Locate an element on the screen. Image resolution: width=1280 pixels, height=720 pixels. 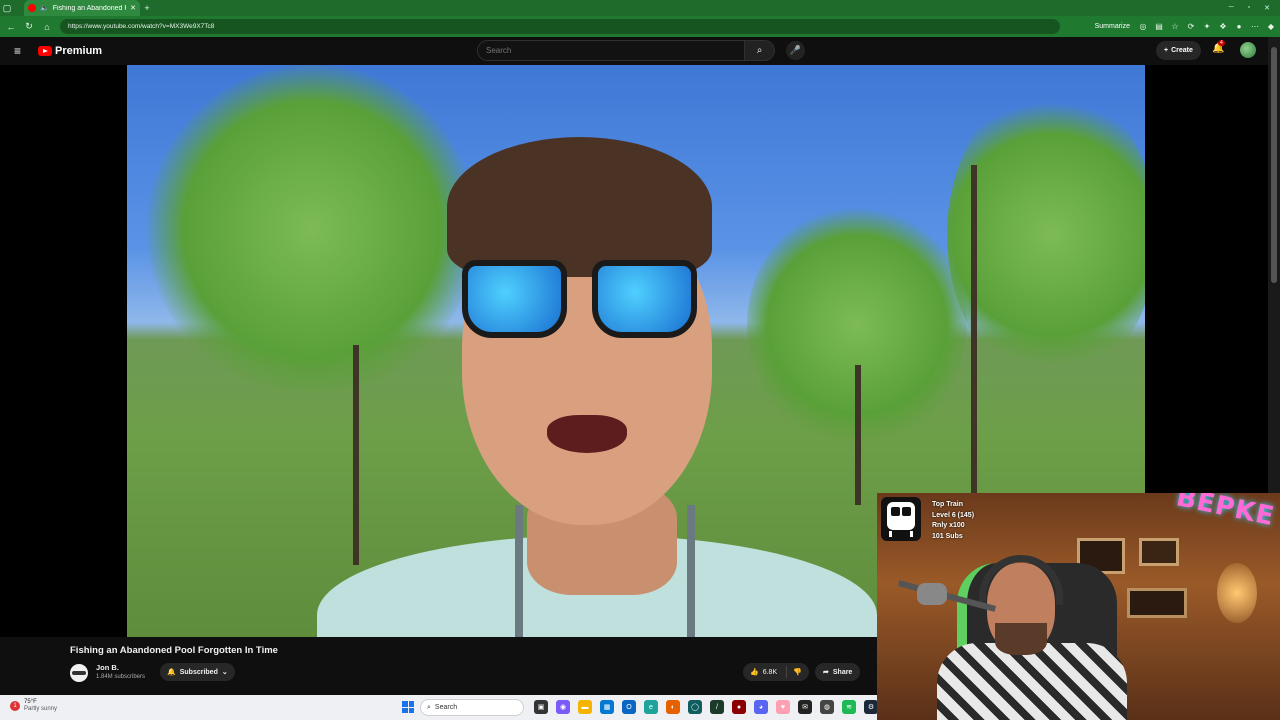
weather-widget: 1 75°F Partly sunny is located at coordinates (33, 706).